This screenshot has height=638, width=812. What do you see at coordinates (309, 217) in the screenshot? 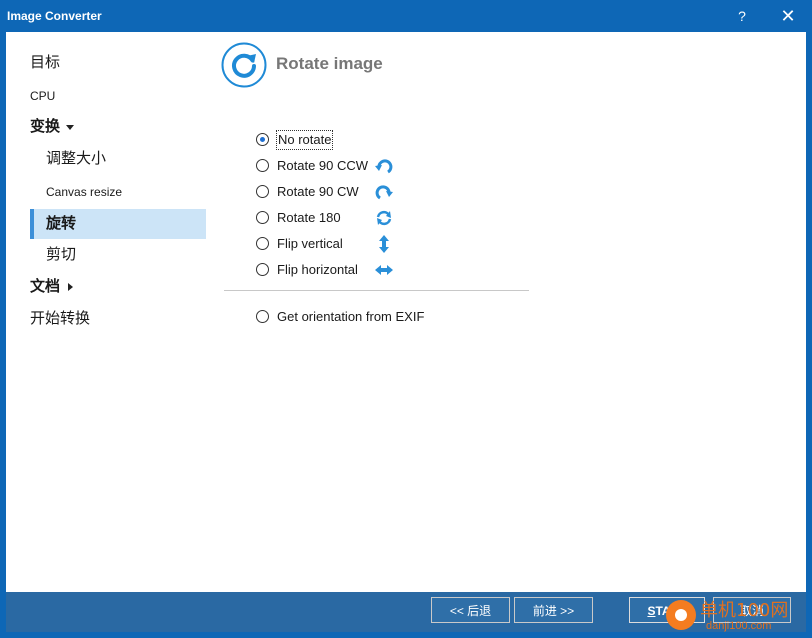
I see `option-label: Rotate 180` at bounding box center [309, 217].